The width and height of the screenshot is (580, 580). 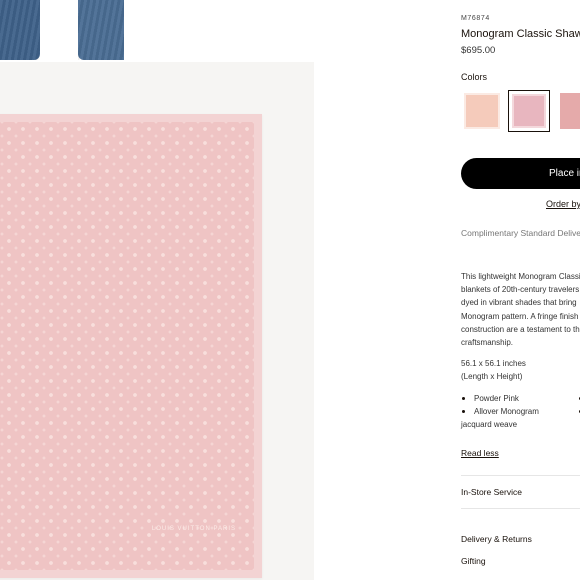 I want to click on place-in-cart-button: Place in, so click(x=520, y=173).